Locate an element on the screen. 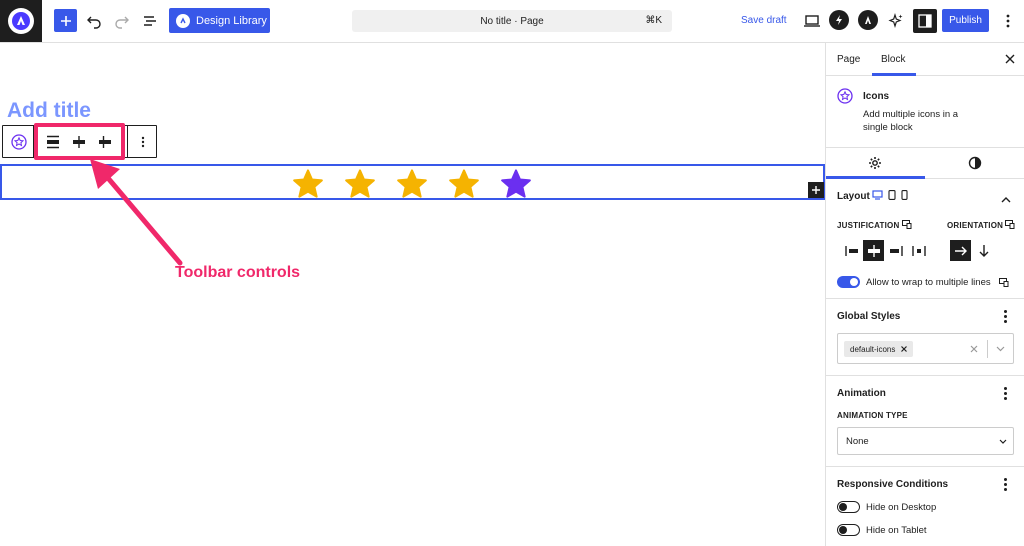 Image resolution: width=1024 pixels, height=546 pixels. undo-button is located at coordinates (94, 21).